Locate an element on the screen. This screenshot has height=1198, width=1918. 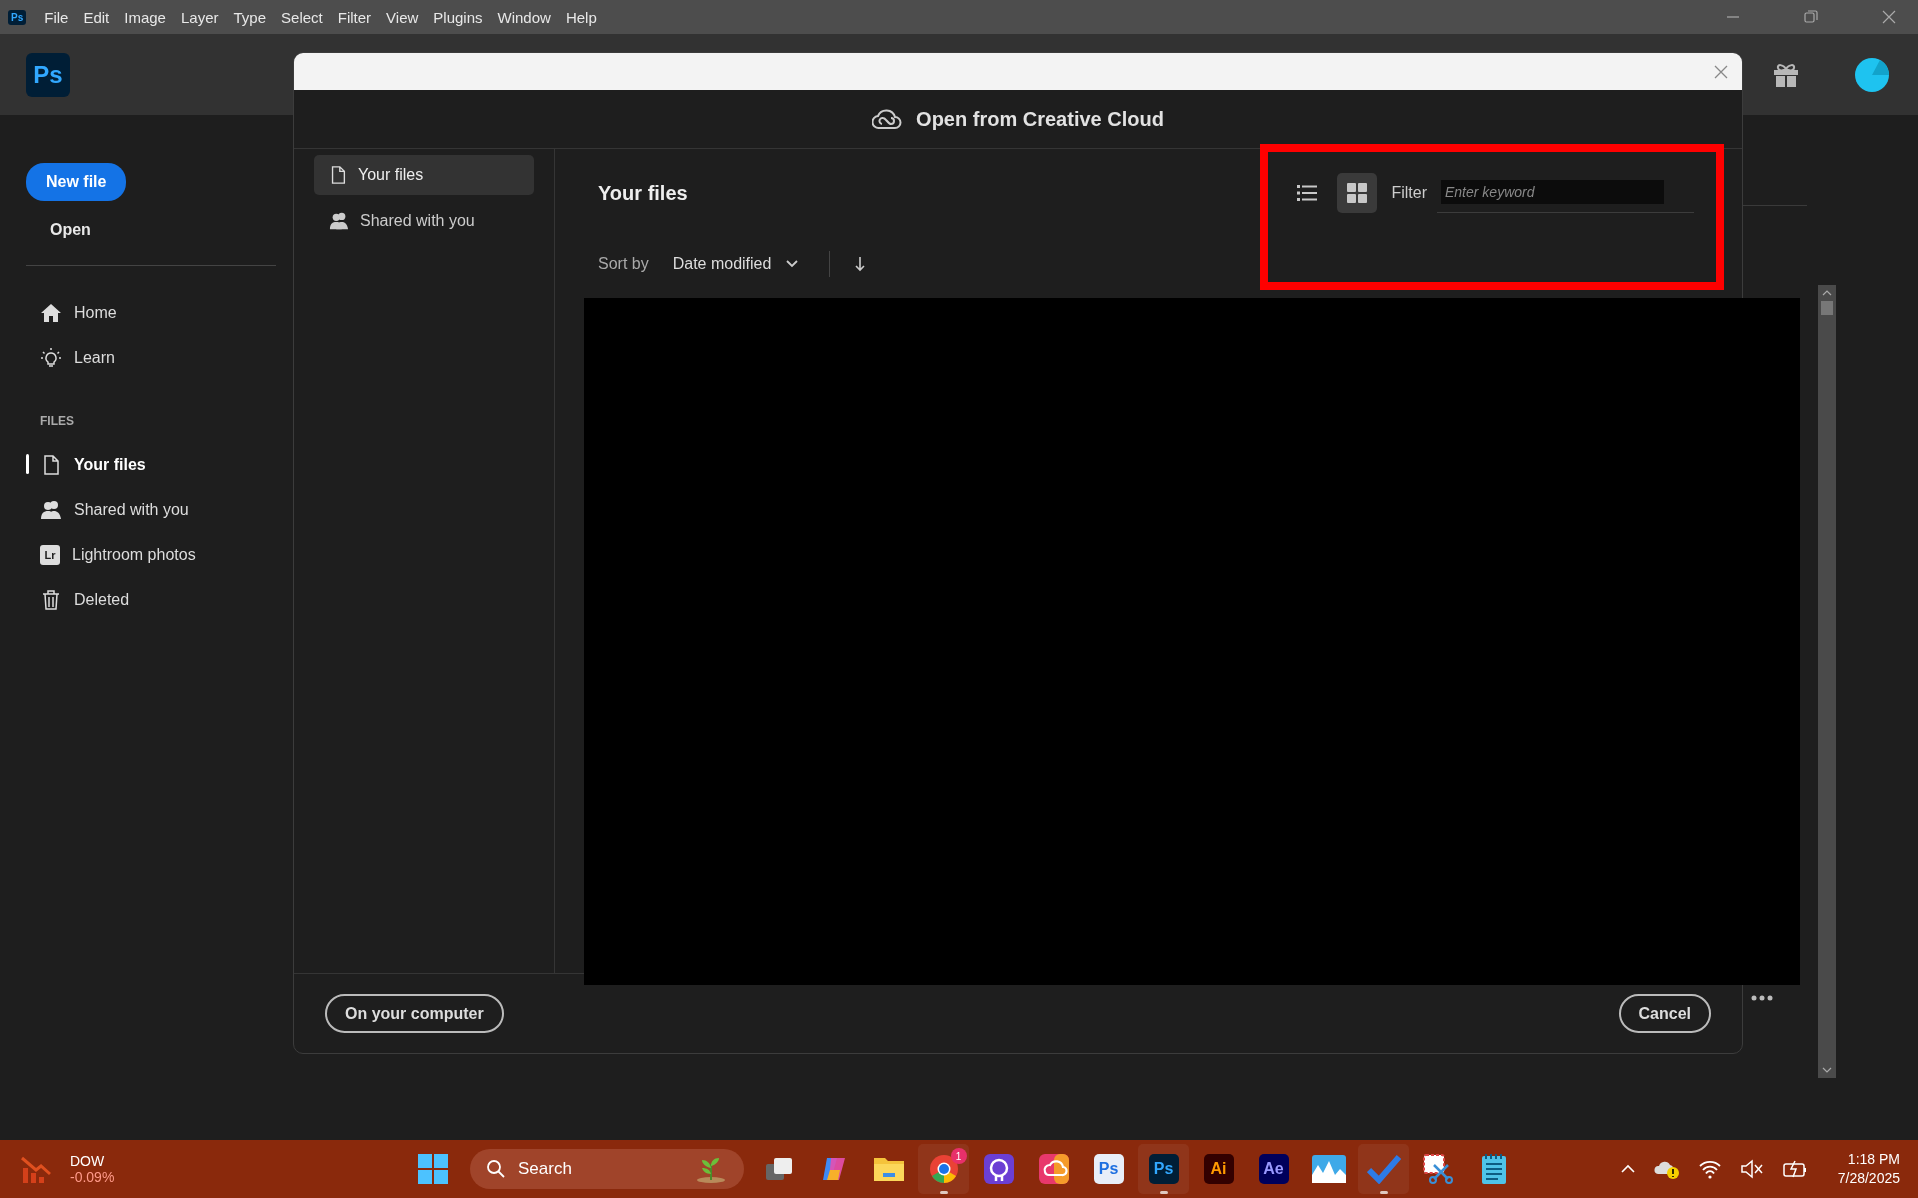
nav-item: Shared with you is located at coordinates (424, 221).